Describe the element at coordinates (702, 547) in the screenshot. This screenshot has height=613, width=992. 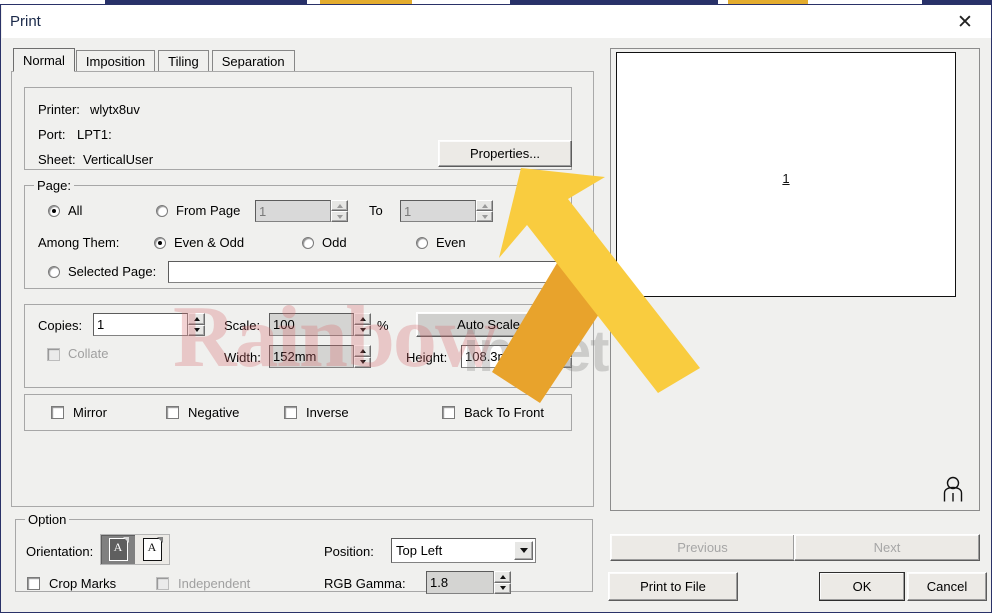
I see `previous-button: Previous` at that location.